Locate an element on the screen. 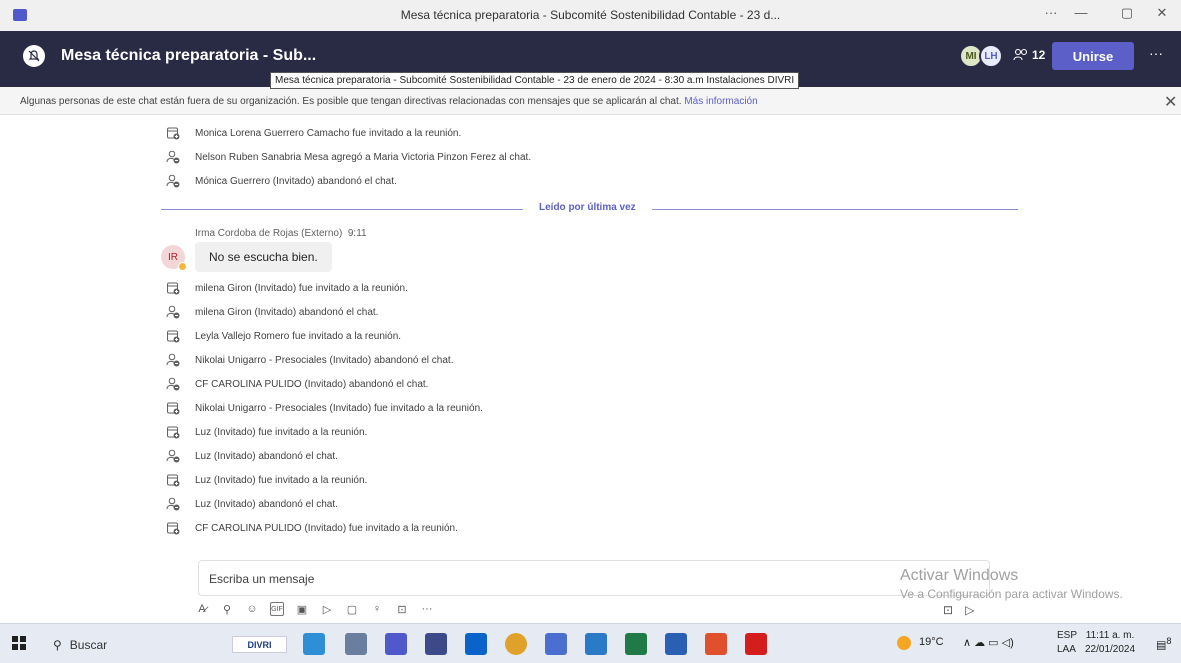 This screenshot has height=663, width=1181. window-more-button: ··· is located at coordinates (1051, 12).